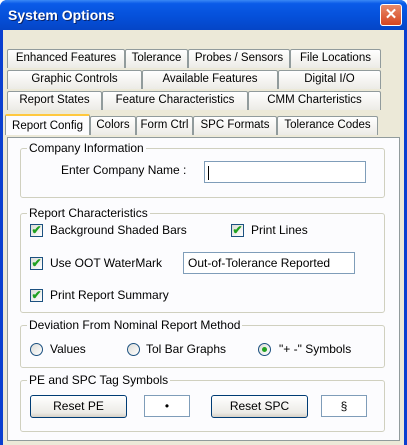 This screenshot has height=445, width=407. I want to click on spc-symbol-value: §, so click(344, 406).